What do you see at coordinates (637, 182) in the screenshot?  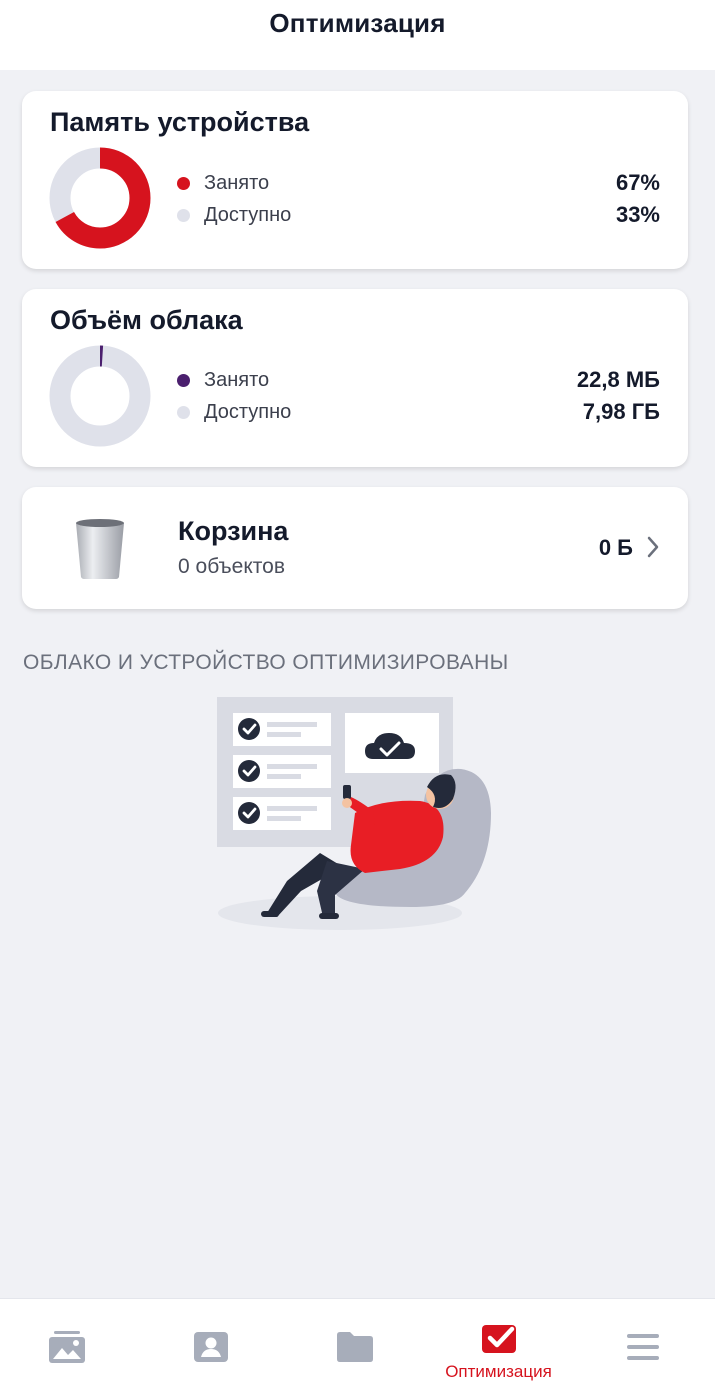 I see `device-used-value: 67%` at bounding box center [637, 182].